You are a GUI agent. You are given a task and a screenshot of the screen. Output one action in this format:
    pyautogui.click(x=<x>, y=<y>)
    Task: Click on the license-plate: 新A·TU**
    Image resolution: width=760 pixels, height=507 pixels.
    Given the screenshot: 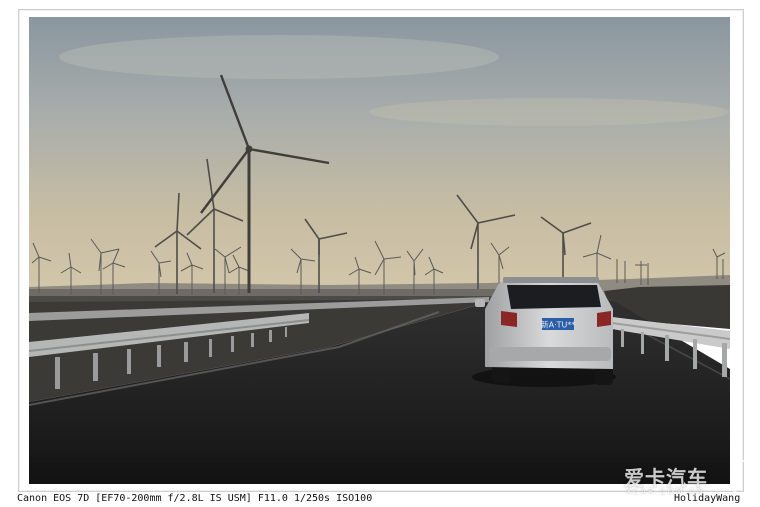 What is the action you would take?
    pyautogui.click(x=558, y=325)
    